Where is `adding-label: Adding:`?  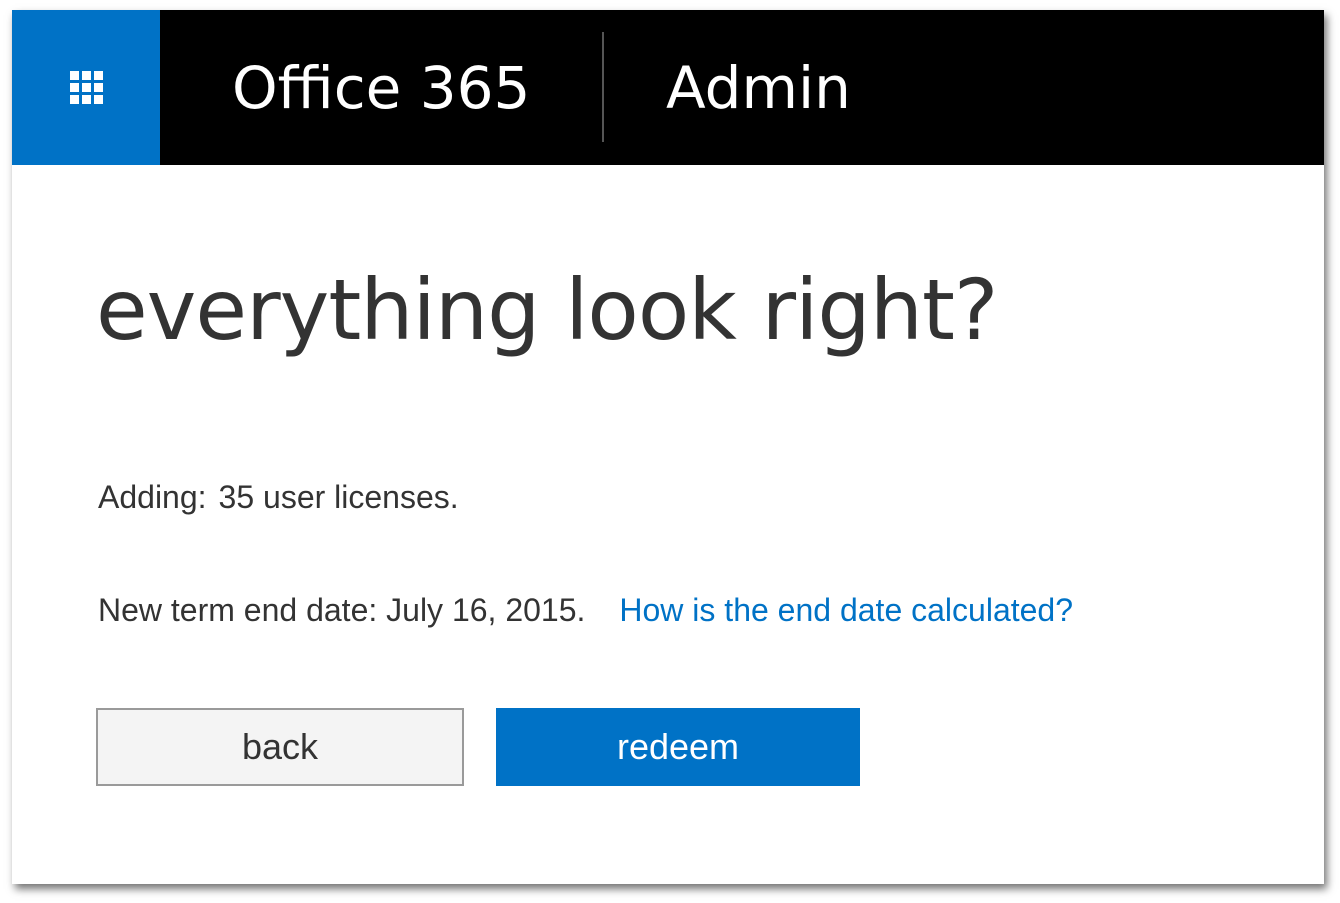
adding-label: Adding: is located at coordinates (152, 497).